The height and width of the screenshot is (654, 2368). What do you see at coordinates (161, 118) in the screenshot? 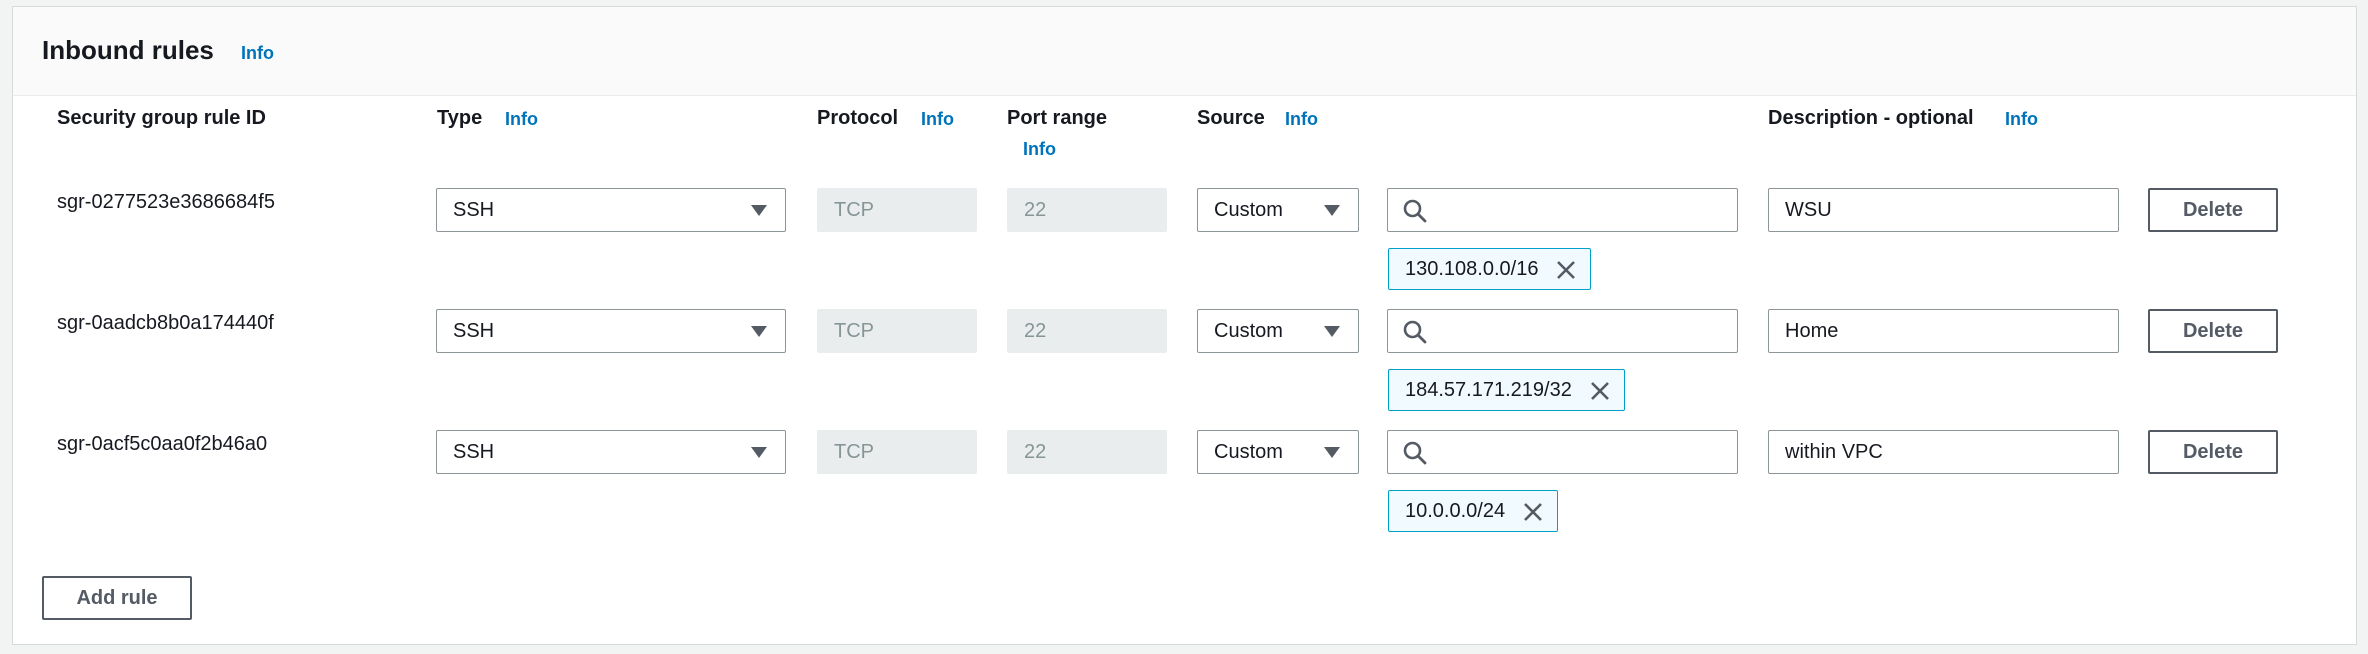
I see `col-header-rule-id: Security group rule ID` at bounding box center [161, 118].